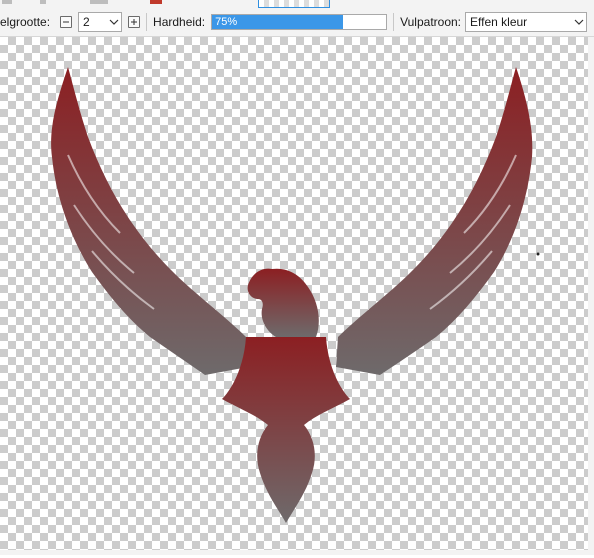 This screenshot has height=558, width=594. I want to click on fill-pattern-select: Effen kleur, so click(526, 22).